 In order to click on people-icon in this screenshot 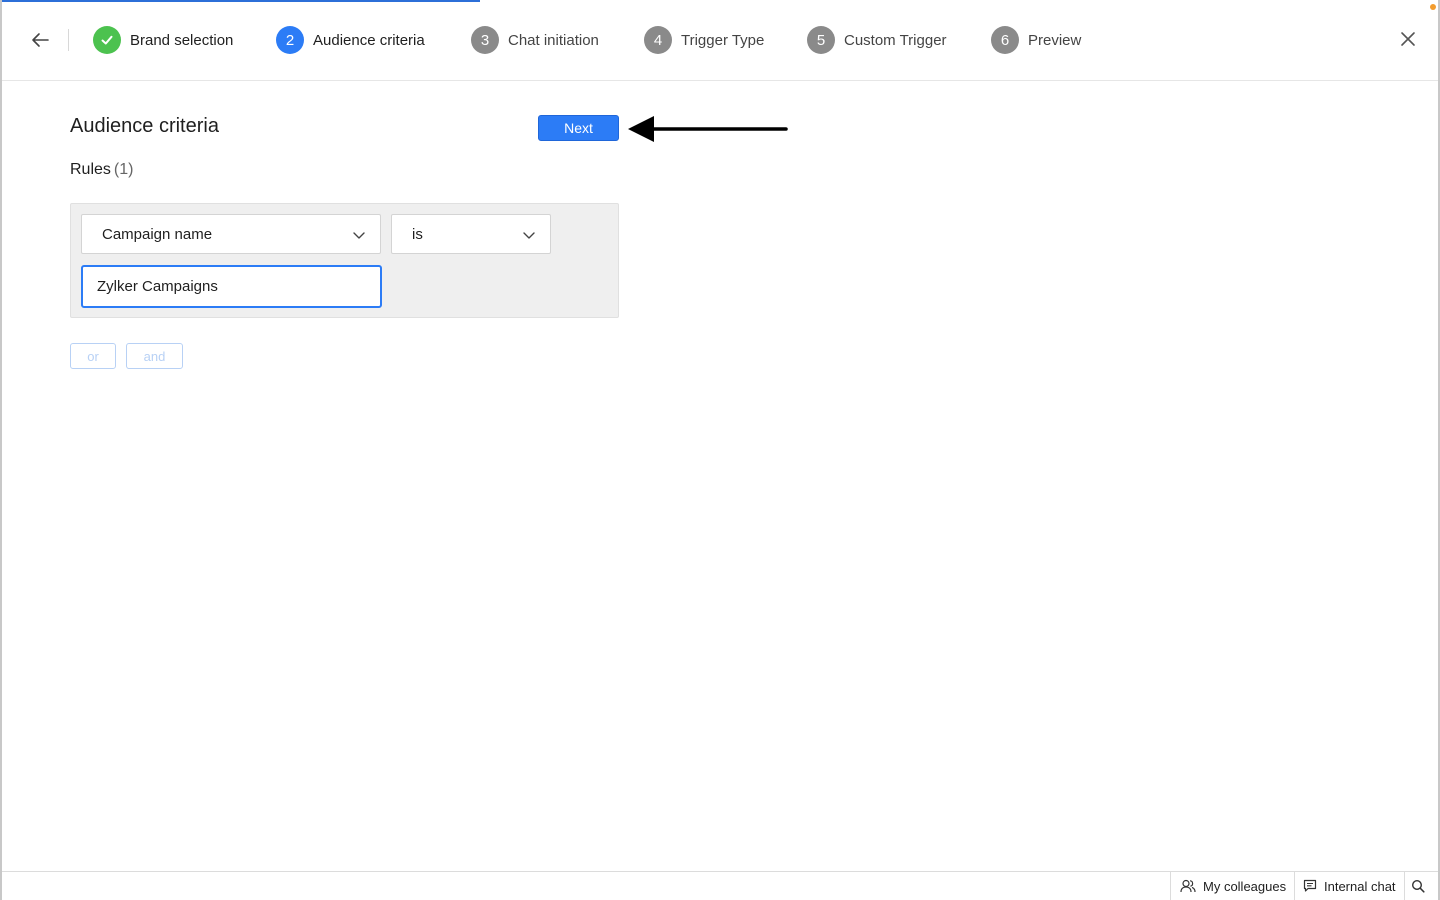, I will do `click(1188, 886)`.